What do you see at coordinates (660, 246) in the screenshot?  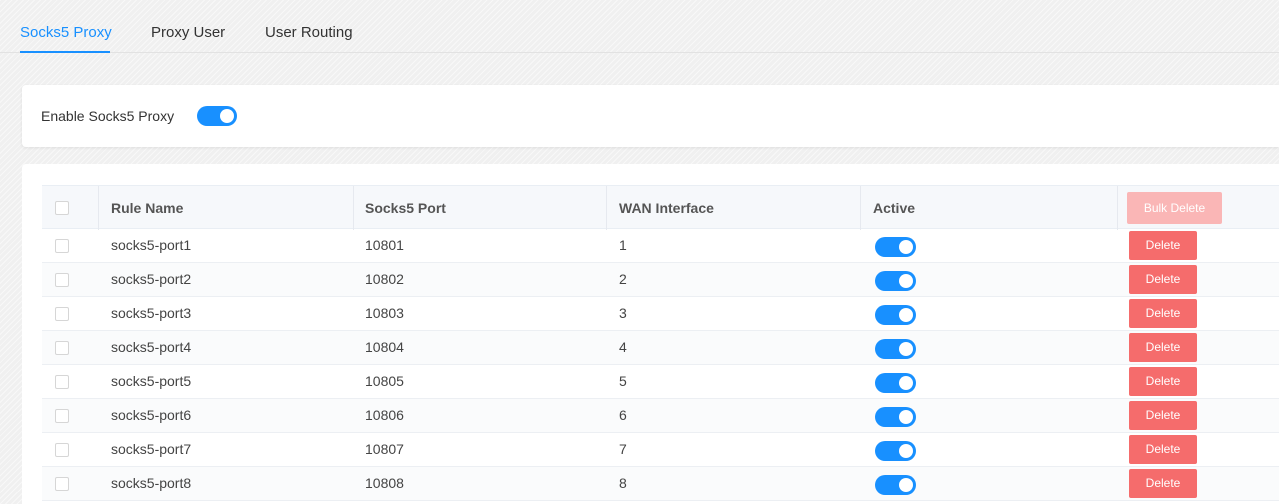 I see `table-row: socks5-port1 10801 1 Delete` at bounding box center [660, 246].